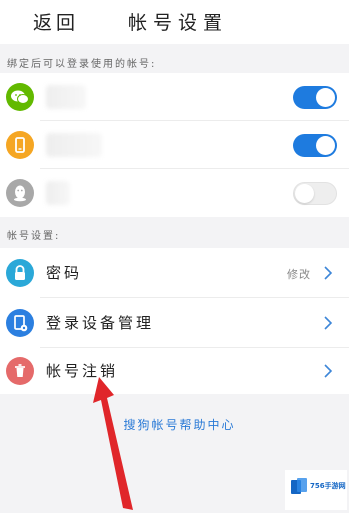 This screenshot has width=349, height=513. I want to click on watermark-text: 756手游网, so click(328, 486).